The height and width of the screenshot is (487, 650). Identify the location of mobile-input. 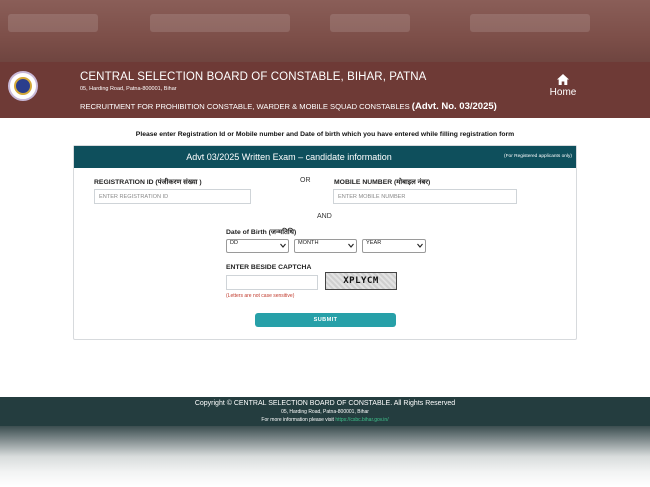
(425, 196).